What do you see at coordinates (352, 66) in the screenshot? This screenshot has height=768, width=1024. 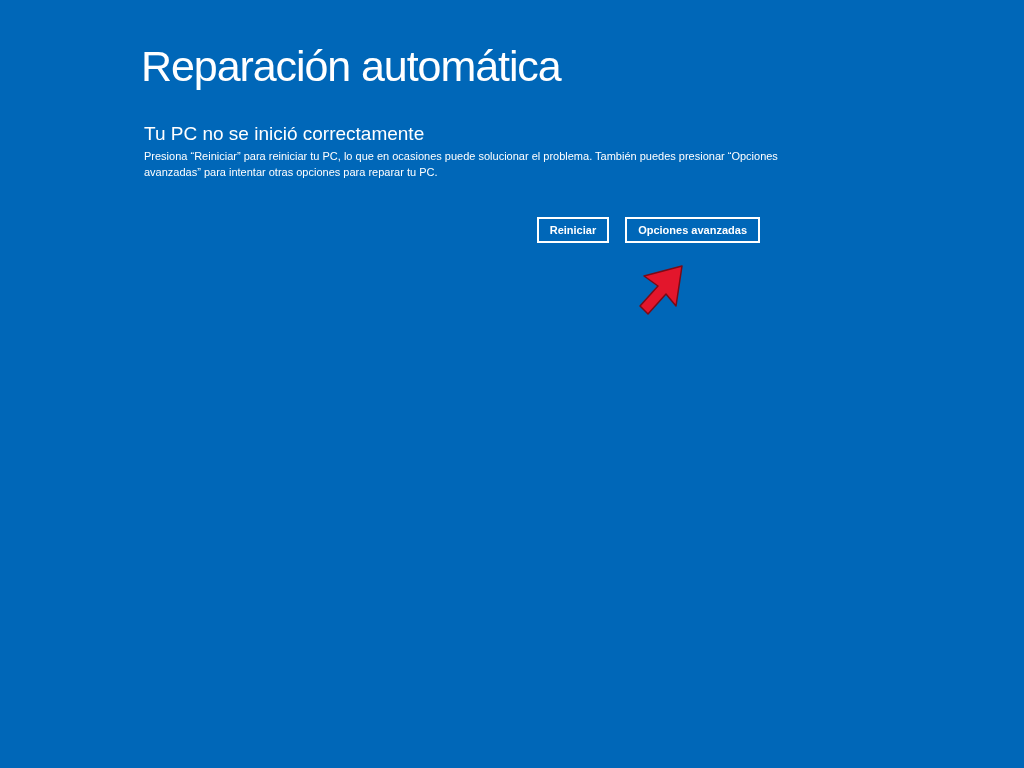 I see `page-title: Reparación automática` at bounding box center [352, 66].